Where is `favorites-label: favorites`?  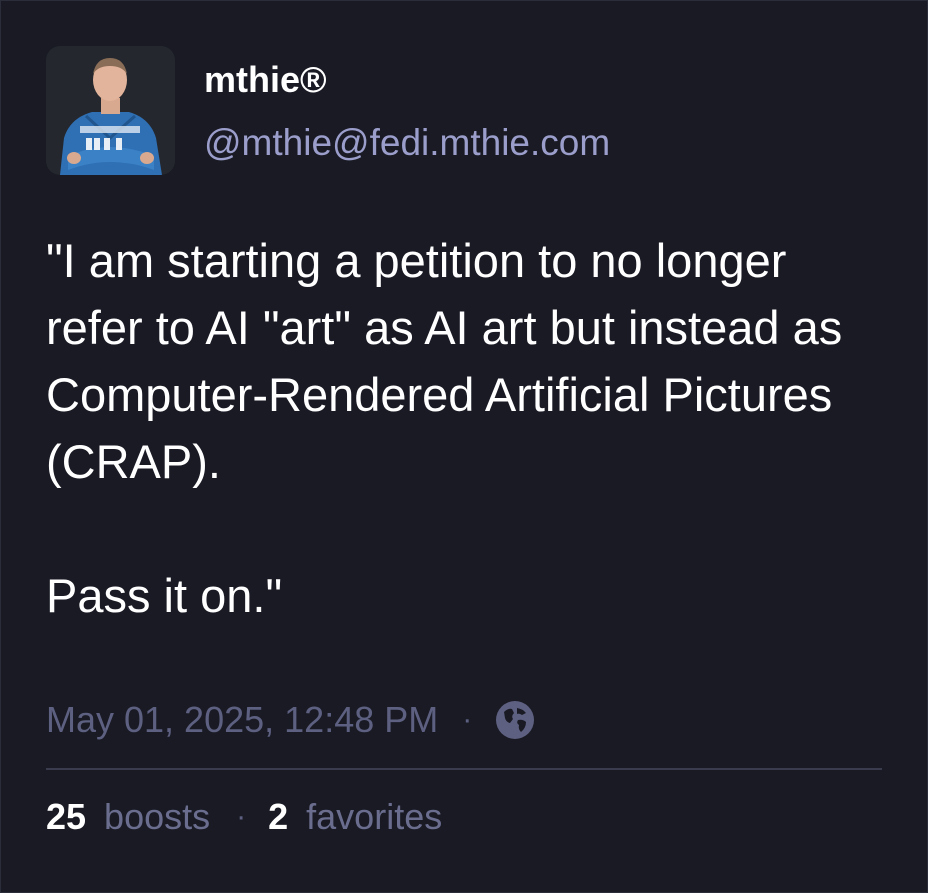
favorites-label: favorites is located at coordinates (374, 817).